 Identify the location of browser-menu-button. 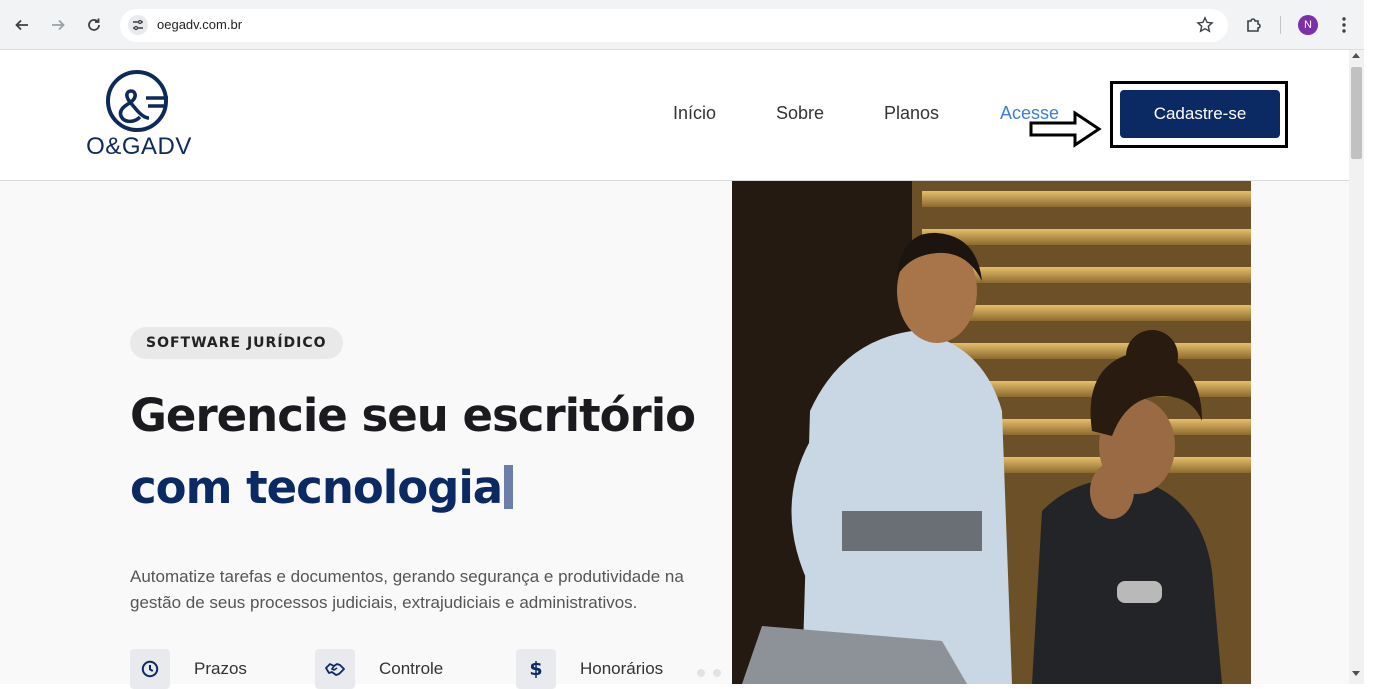
(1344, 25).